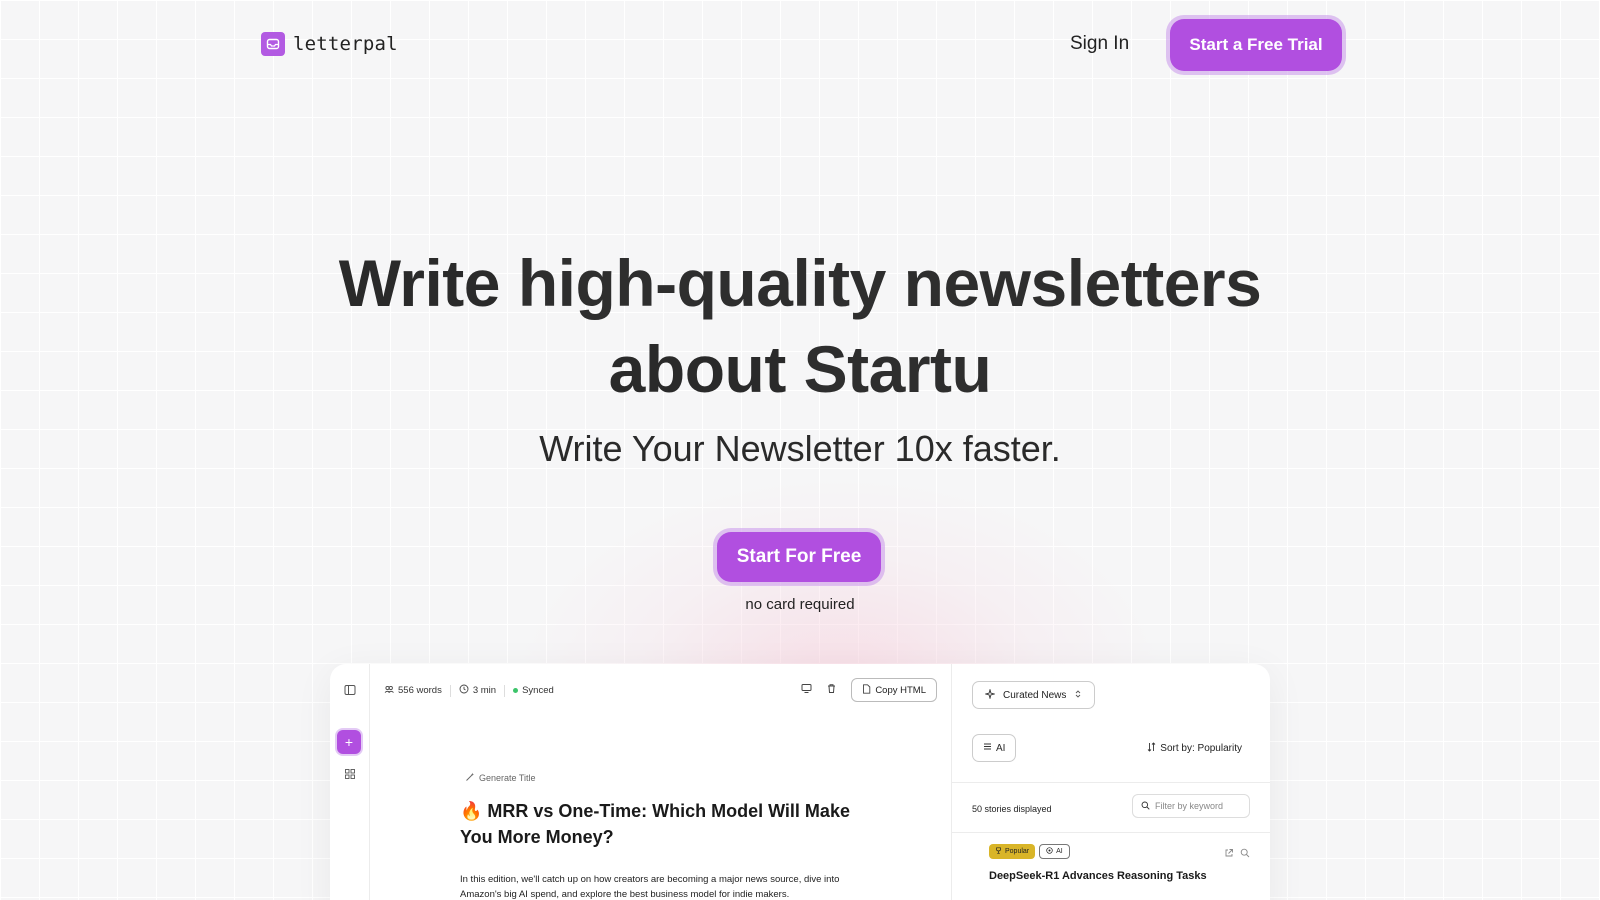 The image size is (1600, 900). I want to click on generate-title-button: Generate Title, so click(500, 778).